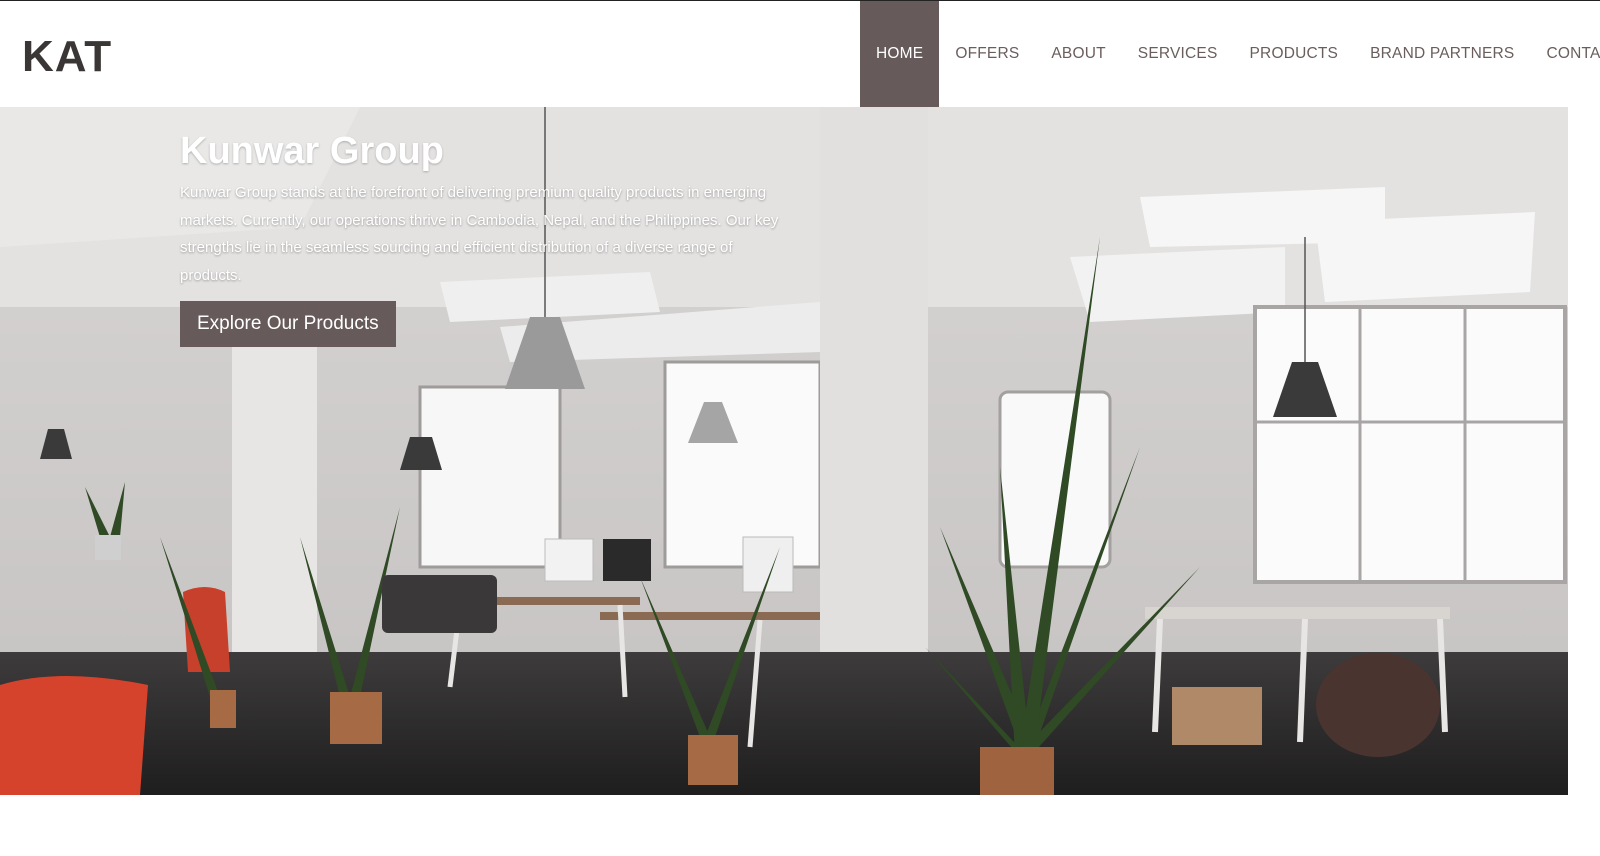 The image size is (1600, 856). Describe the element at coordinates (987, 54) in the screenshot. I see `nav-item-offers: OFFERS` at that location.